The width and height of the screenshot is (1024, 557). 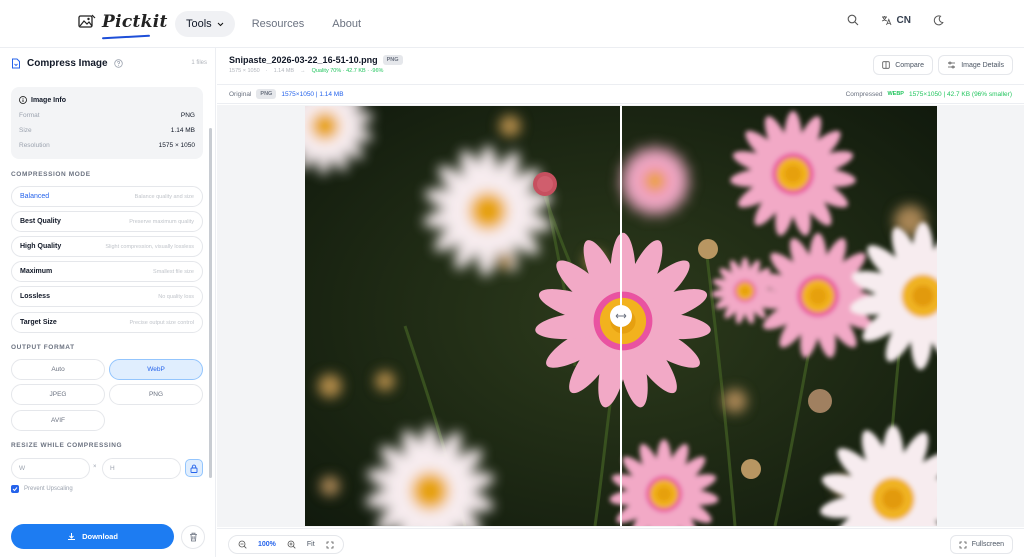 I want to click on nav-resources: Resources, so click(x=278, y=24).